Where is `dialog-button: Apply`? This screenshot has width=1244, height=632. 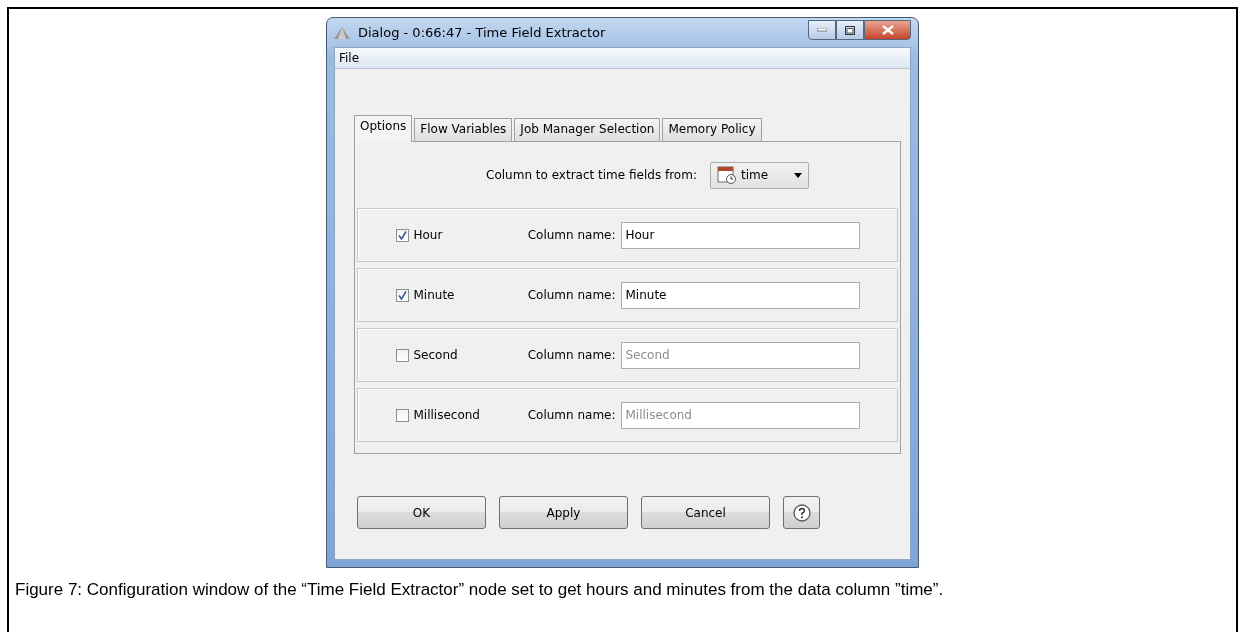 dialog-button: Apply is located at coordinates (563, 512).